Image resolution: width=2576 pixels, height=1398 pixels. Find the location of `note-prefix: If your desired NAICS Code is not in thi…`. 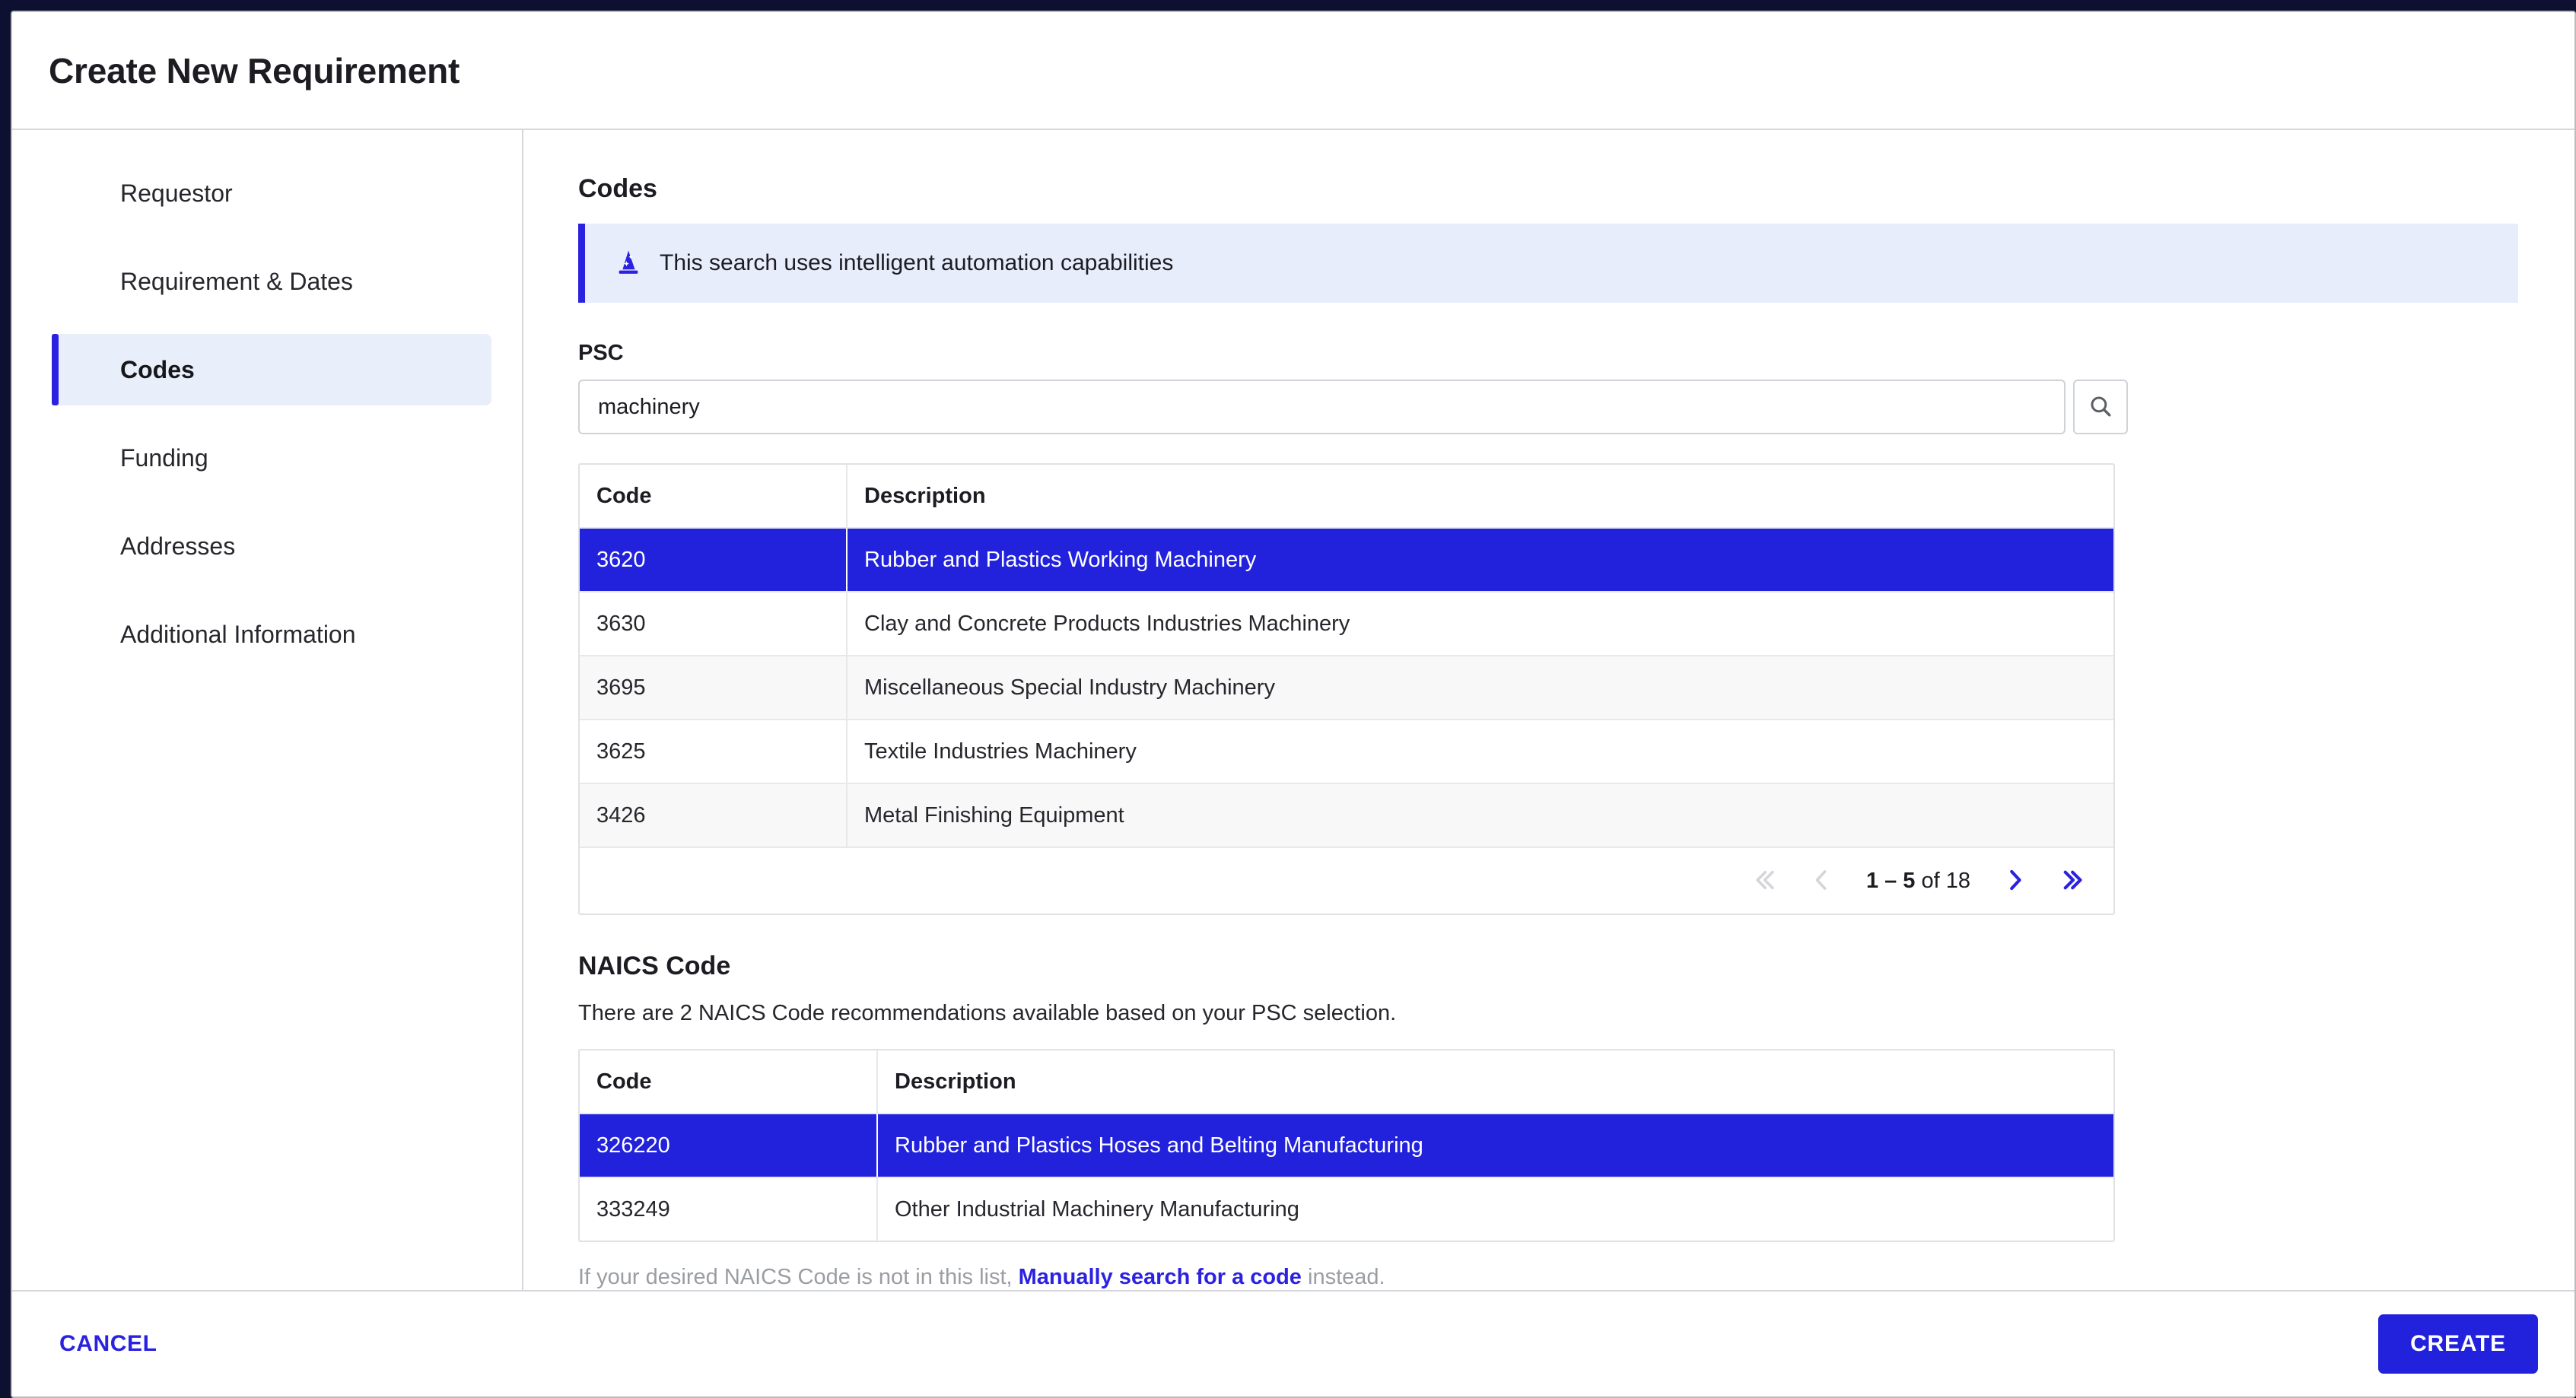

note-prefix: If your desired NAICS Code is not in thi… is located at coordinates (799, 1277).